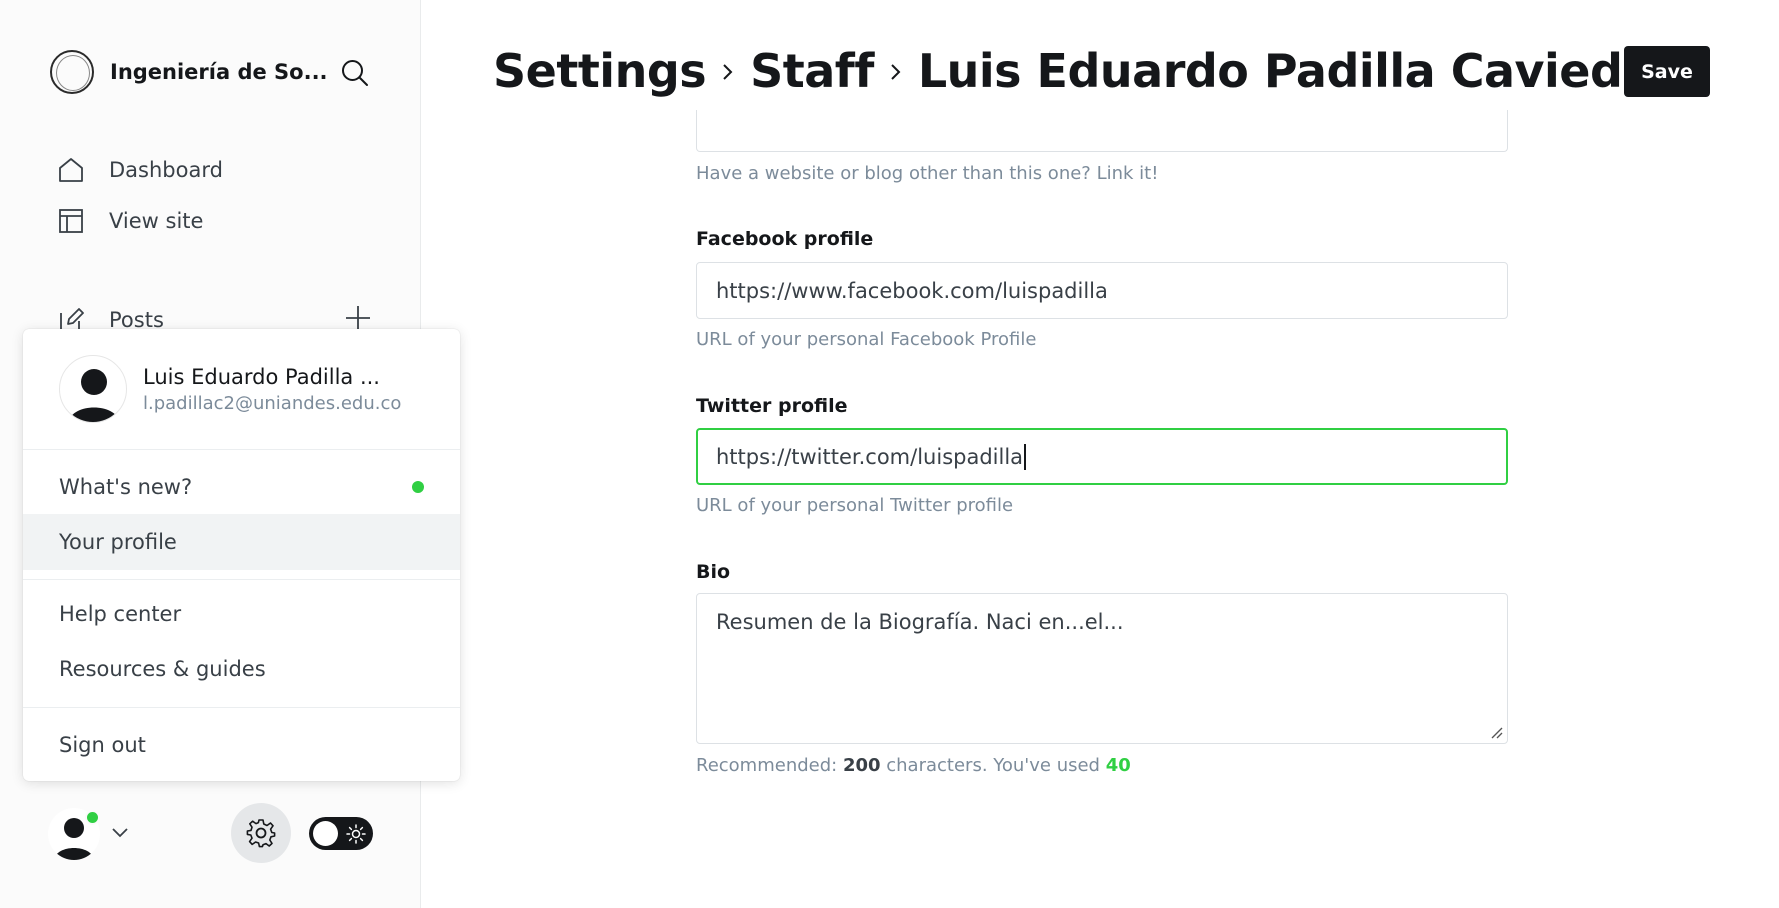  What do you see at coordinates (1299, 71) in the screenshot?
I see `page-title: Luis Eduardo Padilla Caviedes` at bounding box center [1299, 71].